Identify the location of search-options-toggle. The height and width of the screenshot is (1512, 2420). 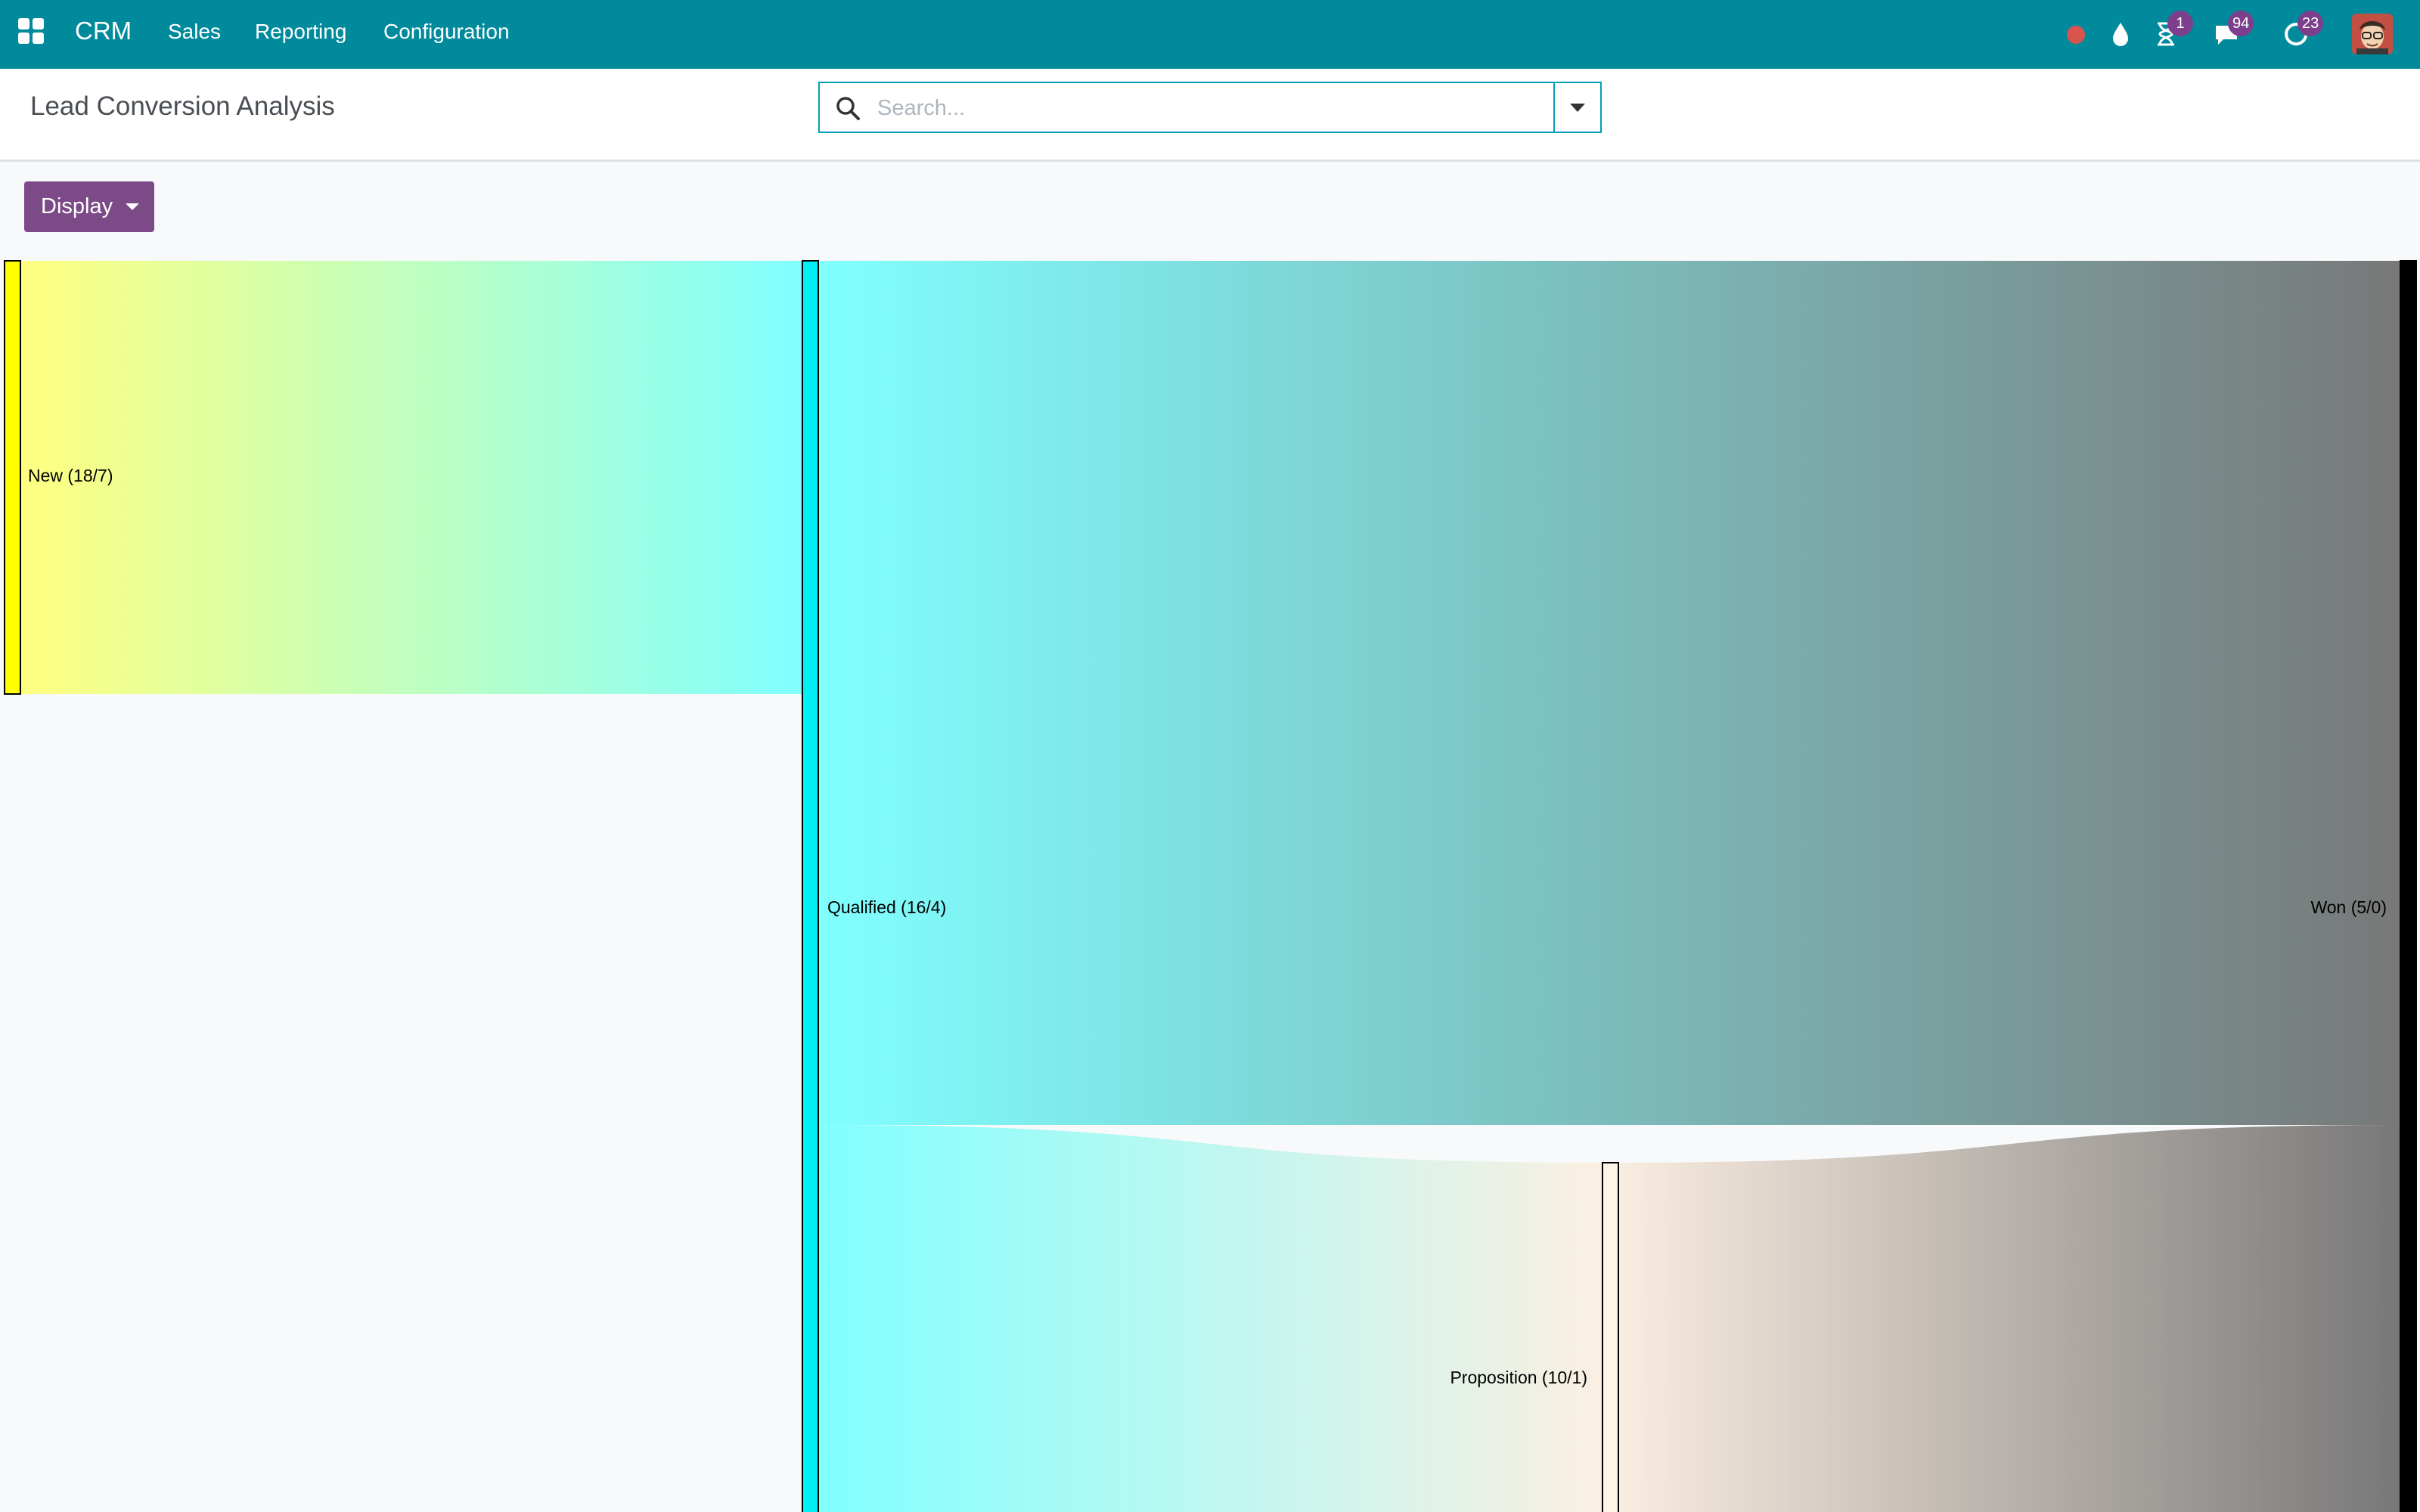
(1576, 107).